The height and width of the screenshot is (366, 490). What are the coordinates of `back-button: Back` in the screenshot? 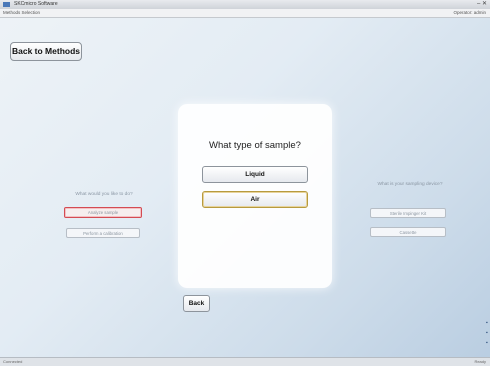 It's located at (196, 303).